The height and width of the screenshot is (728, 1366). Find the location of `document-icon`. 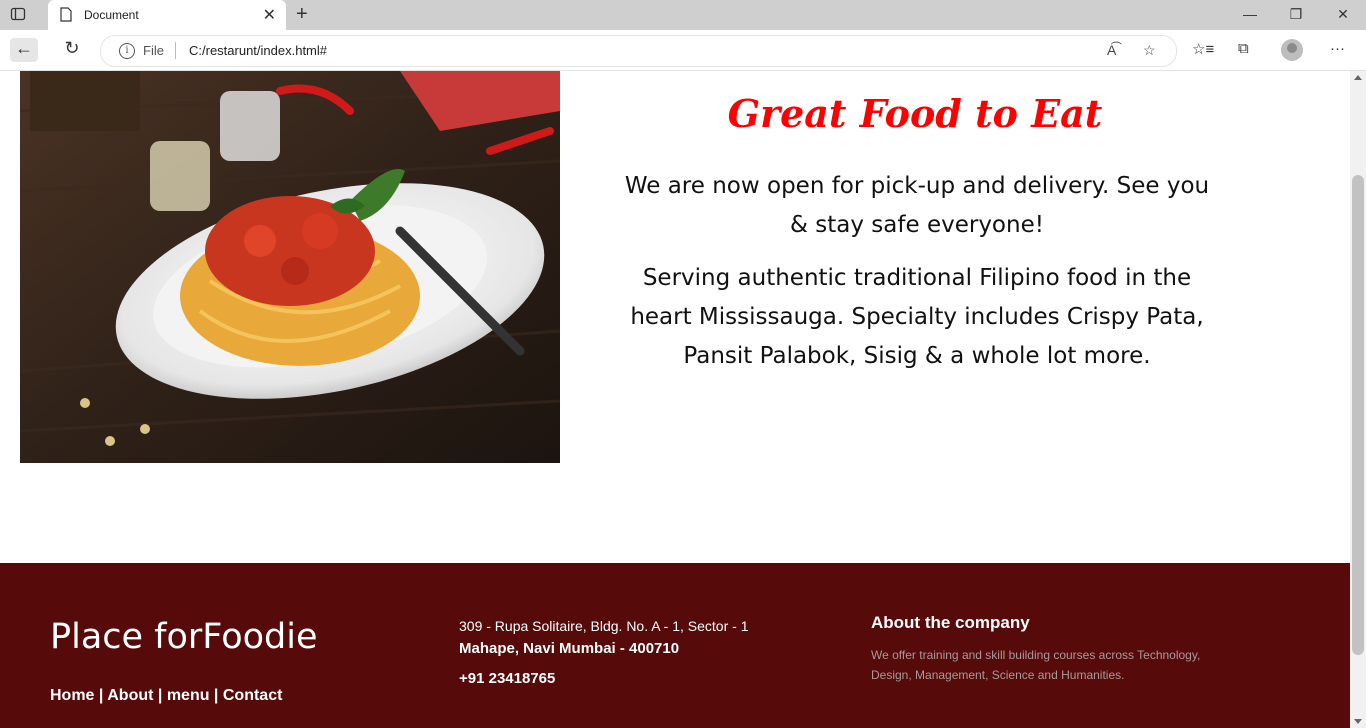

document-icon is located at coordinates (66, 14).